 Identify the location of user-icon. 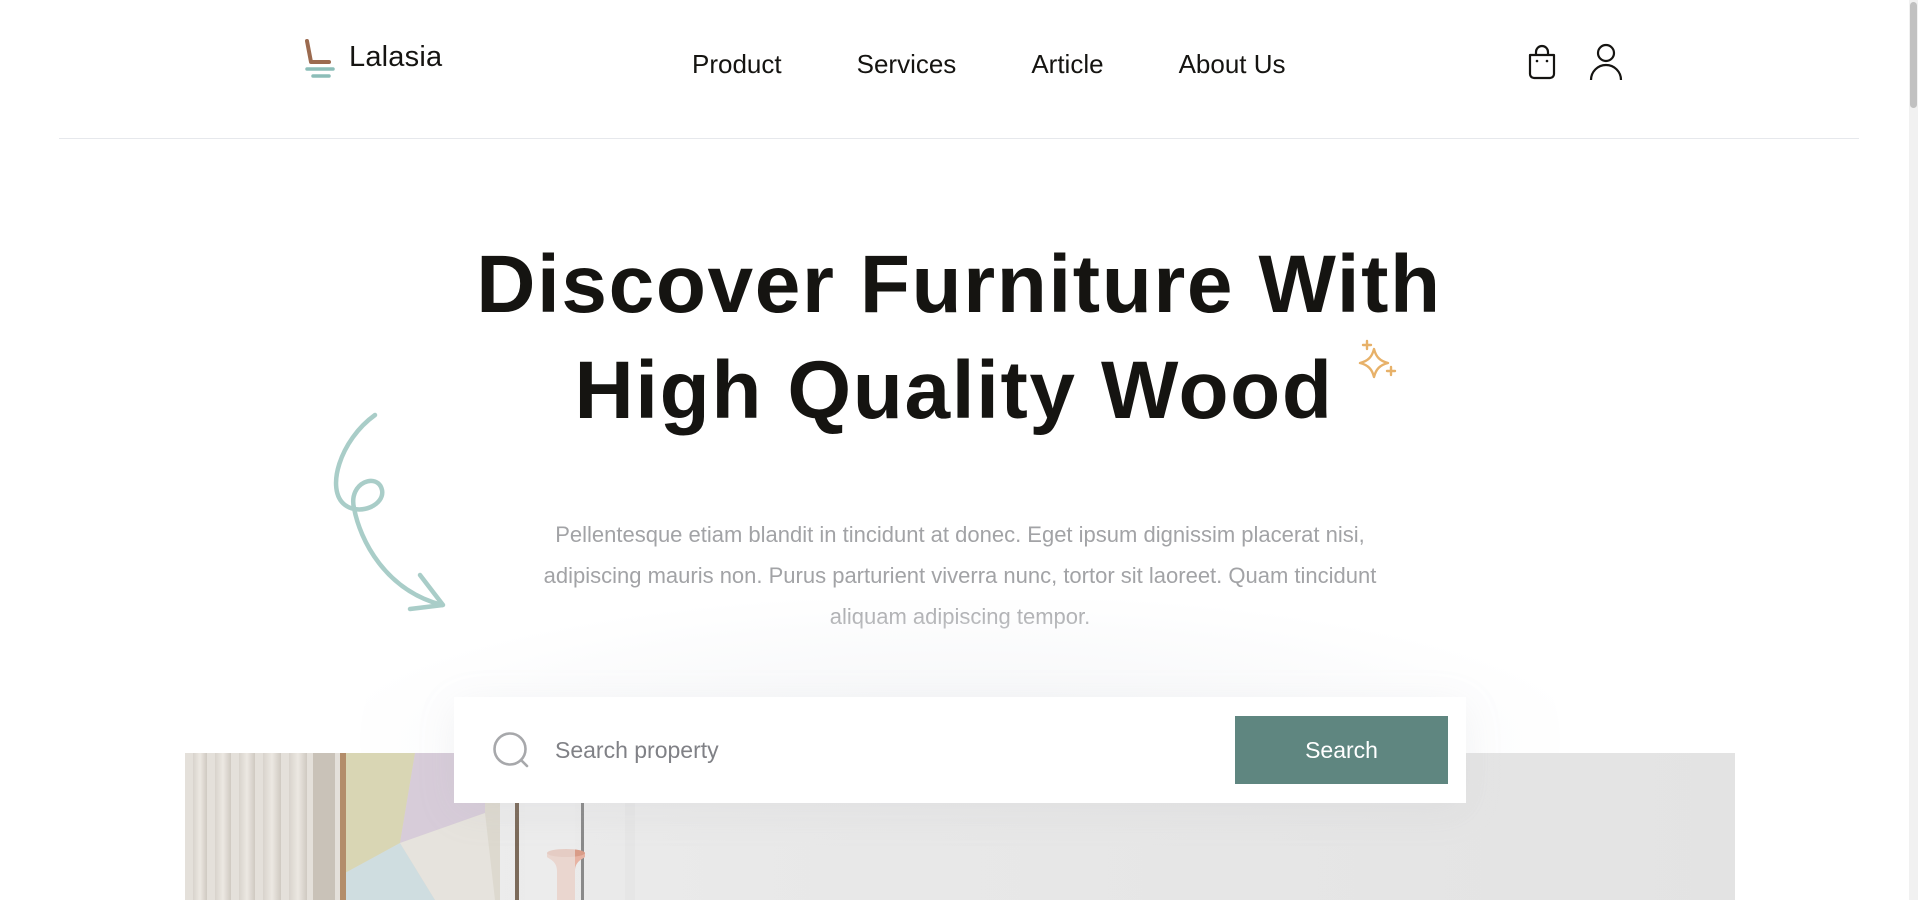
(1606, 62).